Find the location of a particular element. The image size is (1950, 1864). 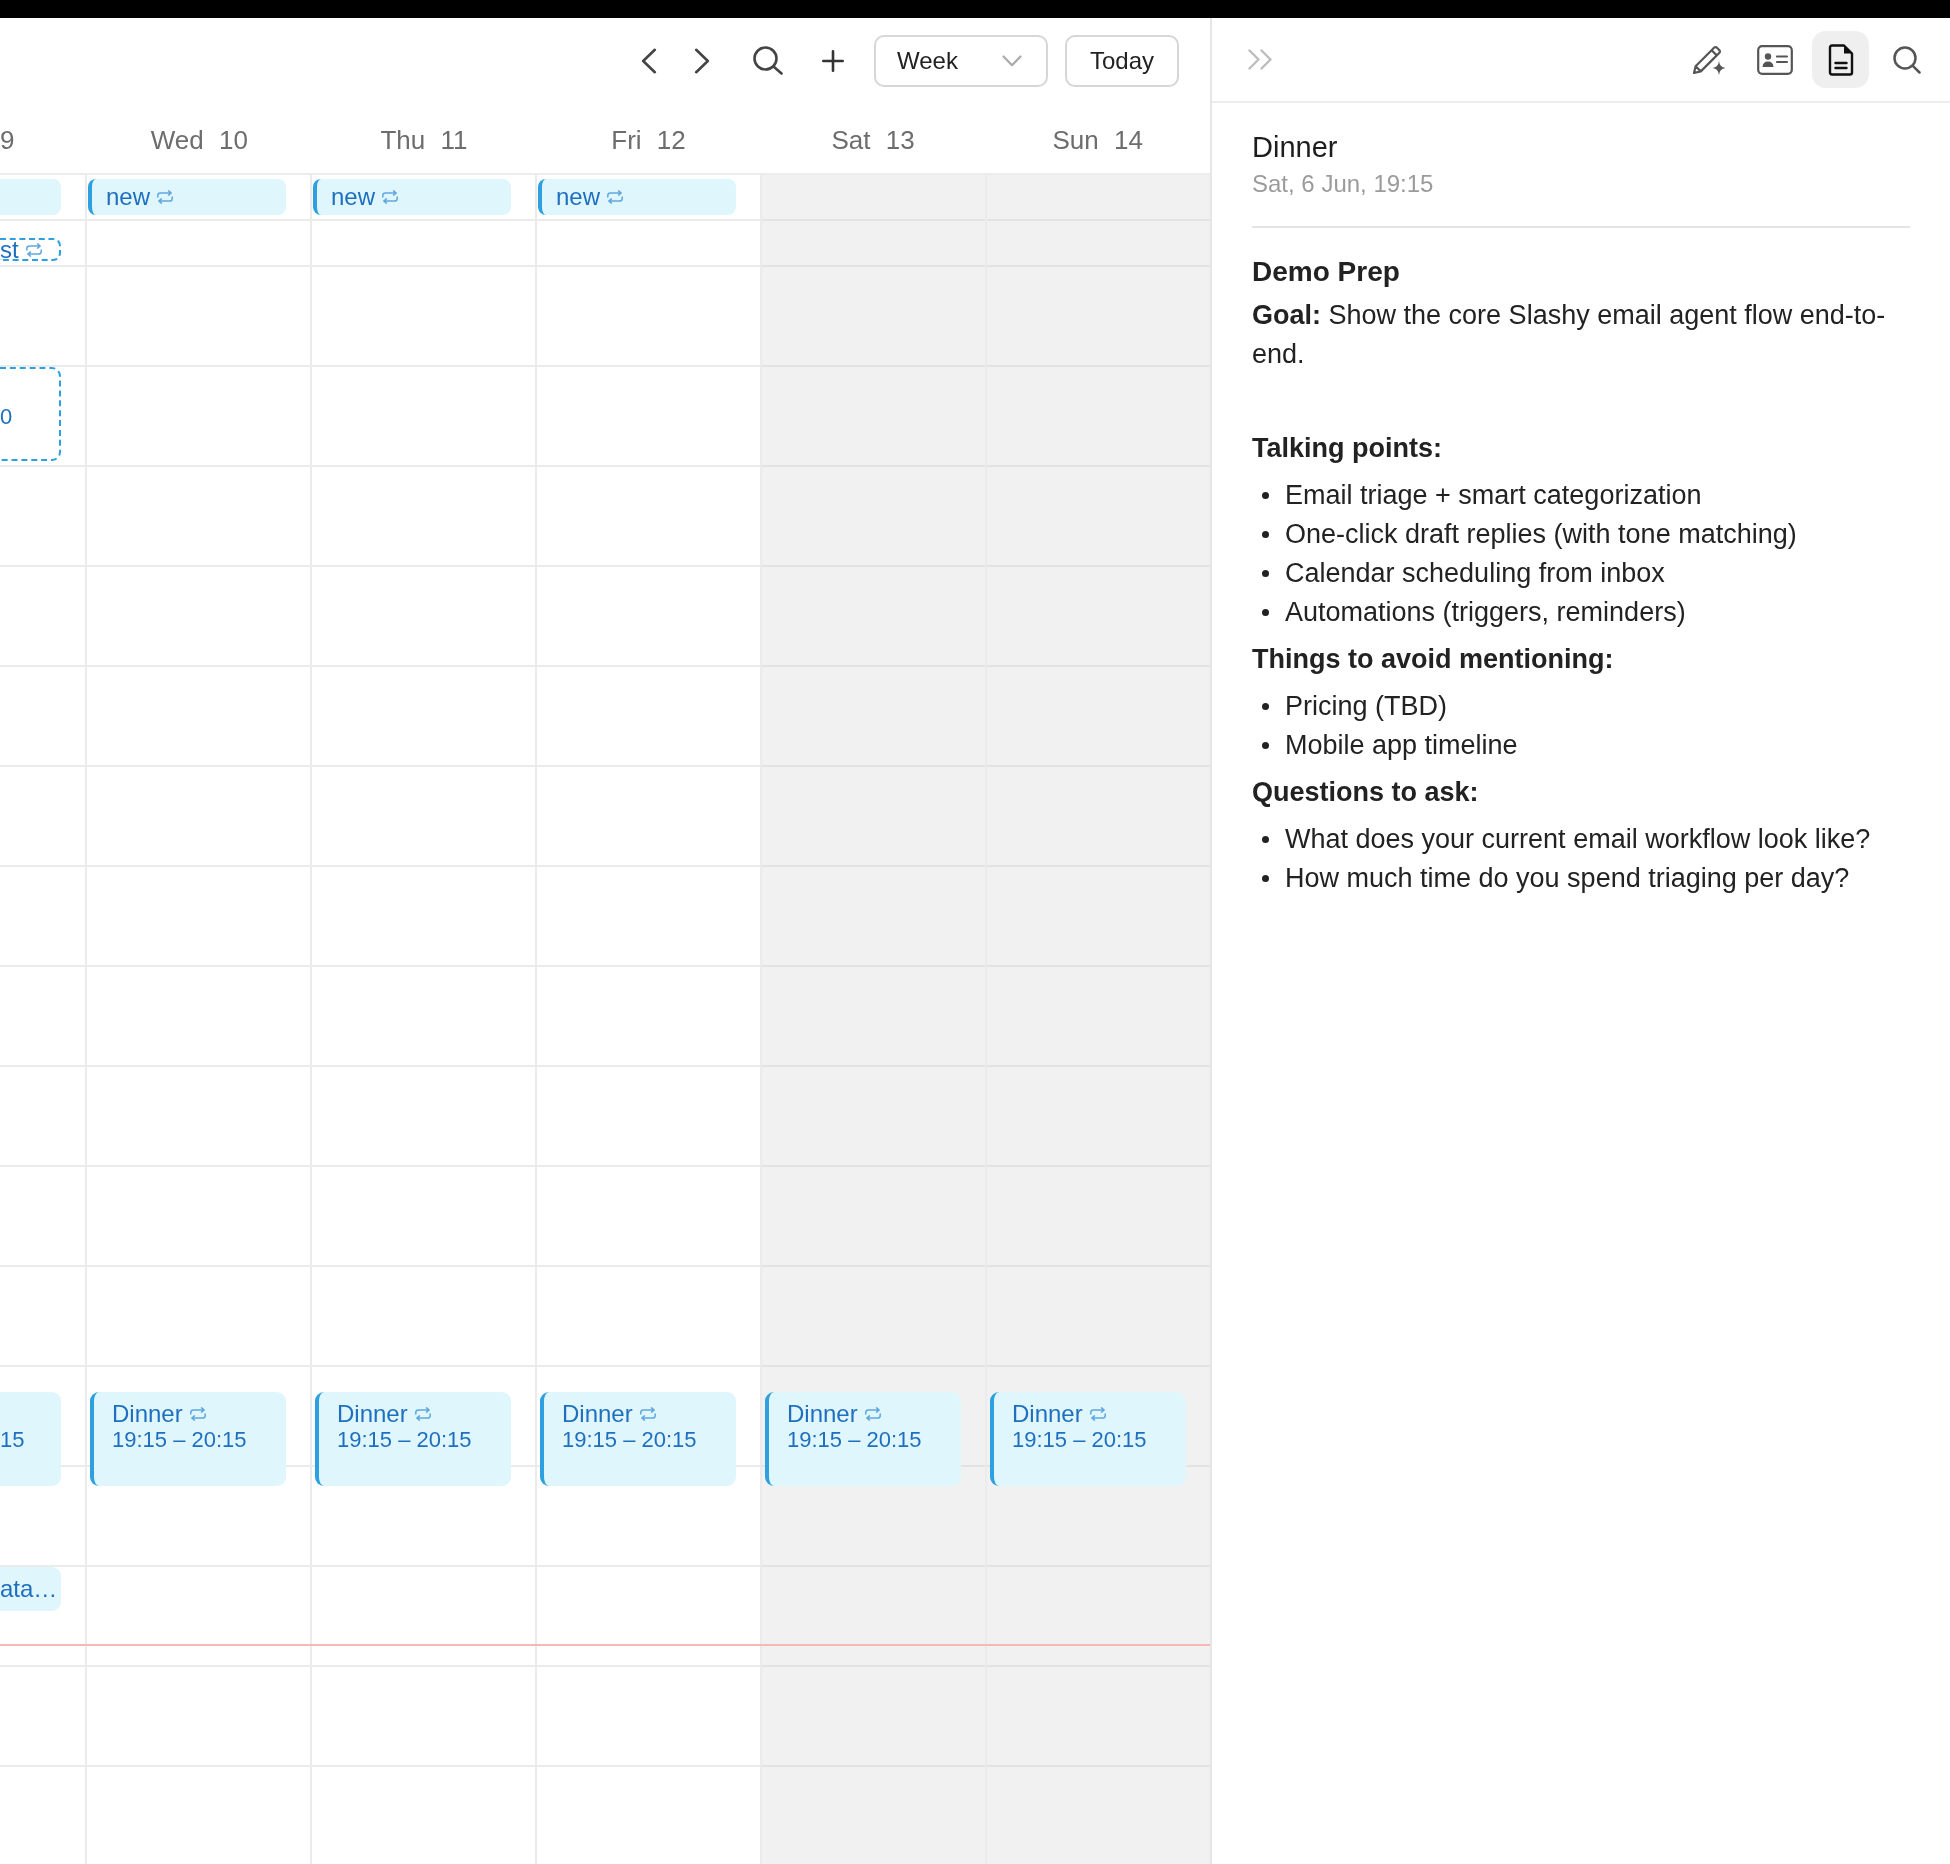

add-button is located at coordinates (833, 60).